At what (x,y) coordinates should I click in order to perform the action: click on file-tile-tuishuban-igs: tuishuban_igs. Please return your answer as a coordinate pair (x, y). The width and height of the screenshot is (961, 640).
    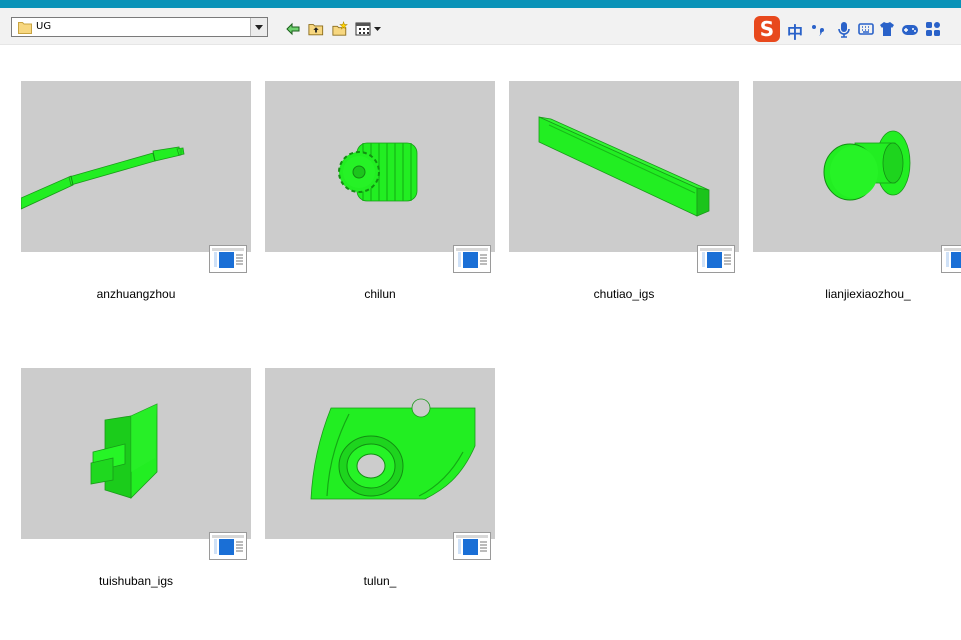
    Looking at the image, I should click on (136, 483).